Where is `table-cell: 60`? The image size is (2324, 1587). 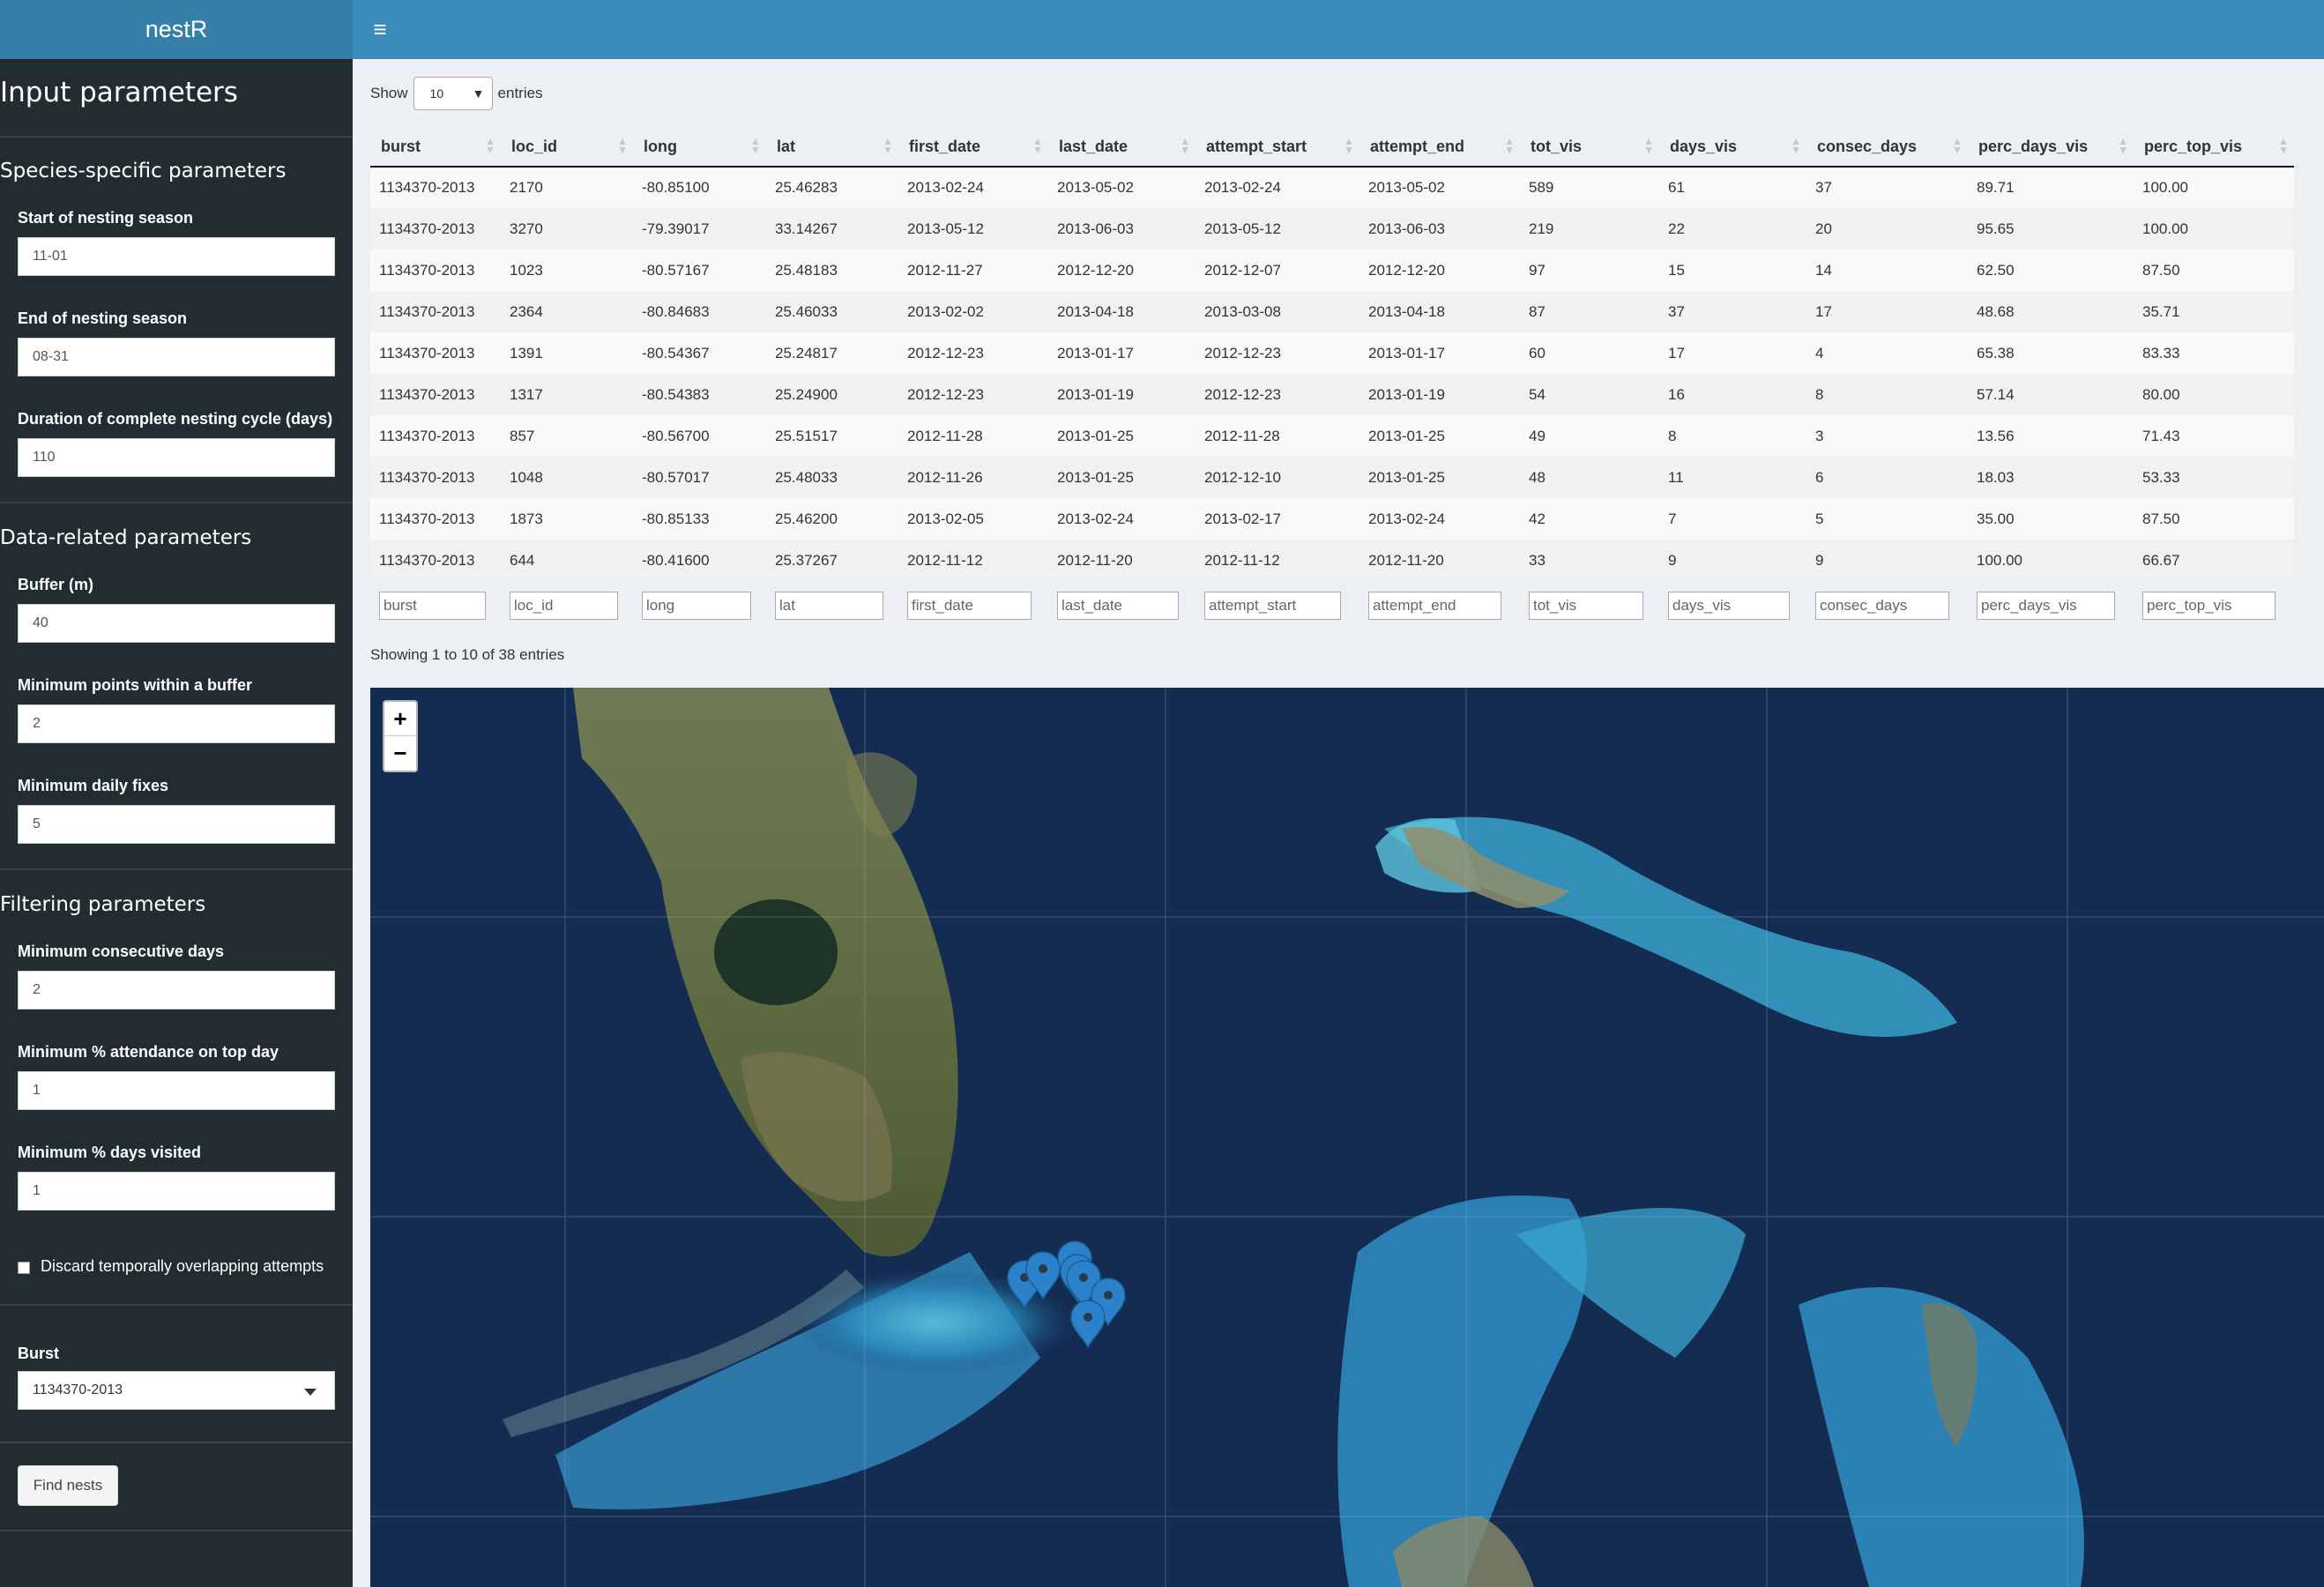
table-cell: 60 is located at coordinates (1589, 353).